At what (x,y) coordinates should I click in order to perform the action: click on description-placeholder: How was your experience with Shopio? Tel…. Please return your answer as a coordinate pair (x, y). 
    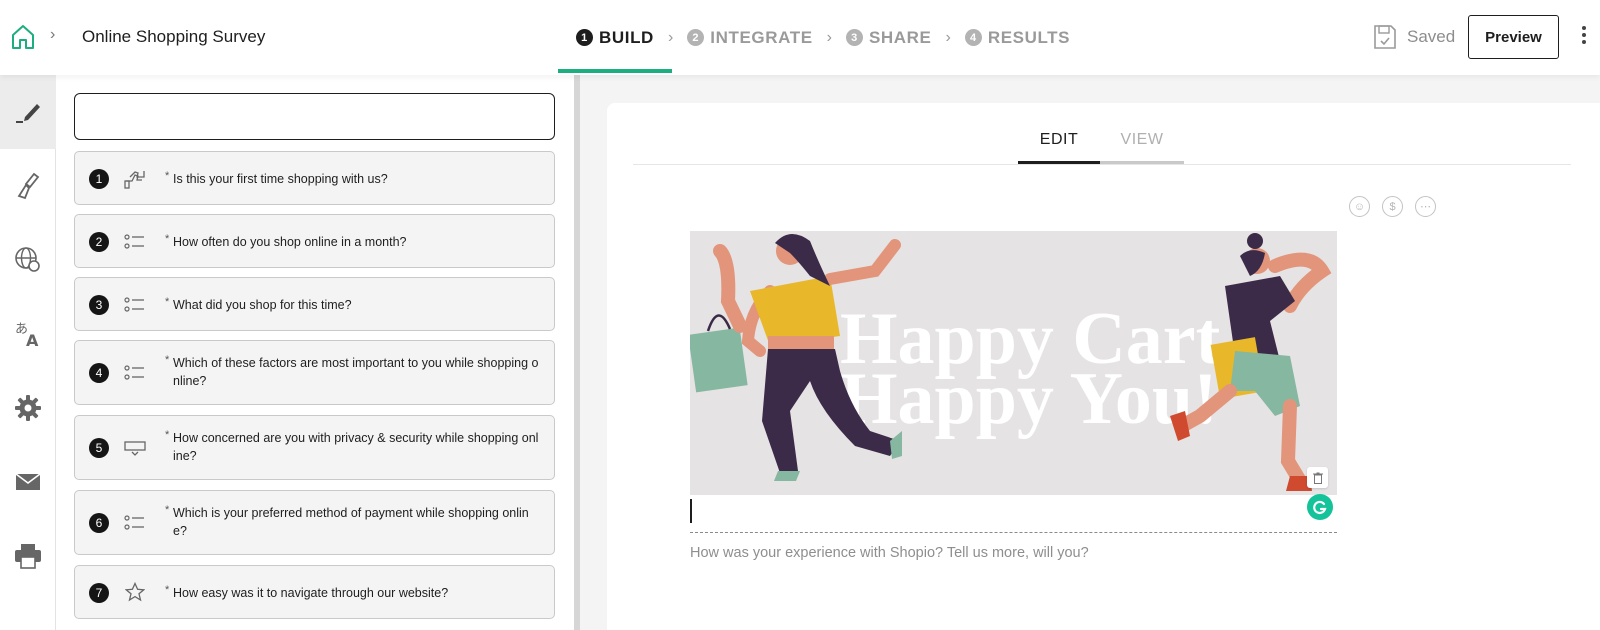
    Looking at the image, I should click on (889, 553).